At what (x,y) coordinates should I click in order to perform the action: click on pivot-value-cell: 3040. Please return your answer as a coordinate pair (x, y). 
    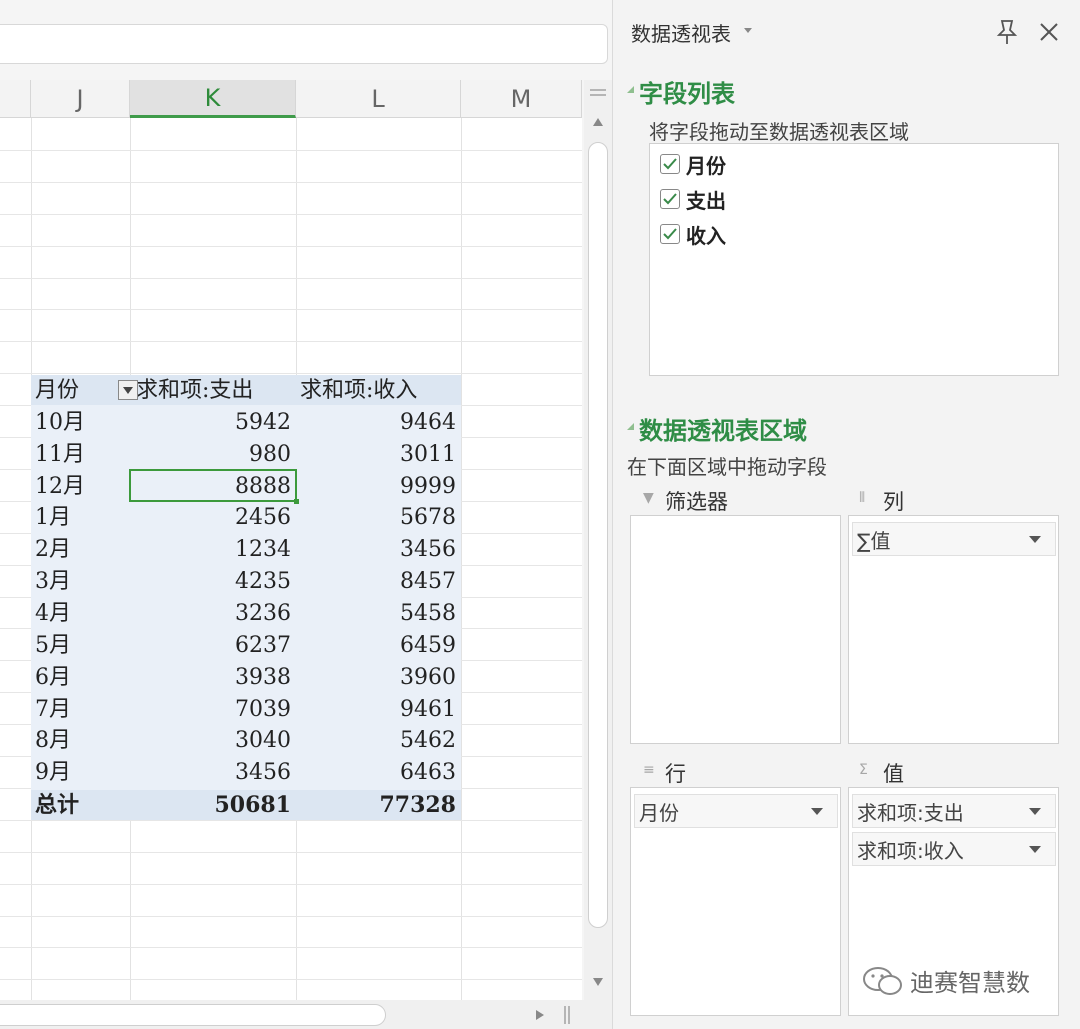
    Looking at the image, I should click on (212, 741).